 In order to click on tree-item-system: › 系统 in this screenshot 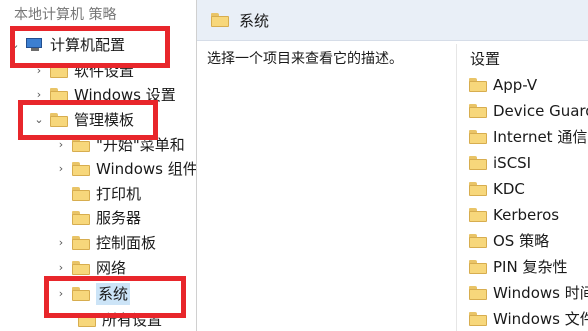, I will do `click(93, 294)`.